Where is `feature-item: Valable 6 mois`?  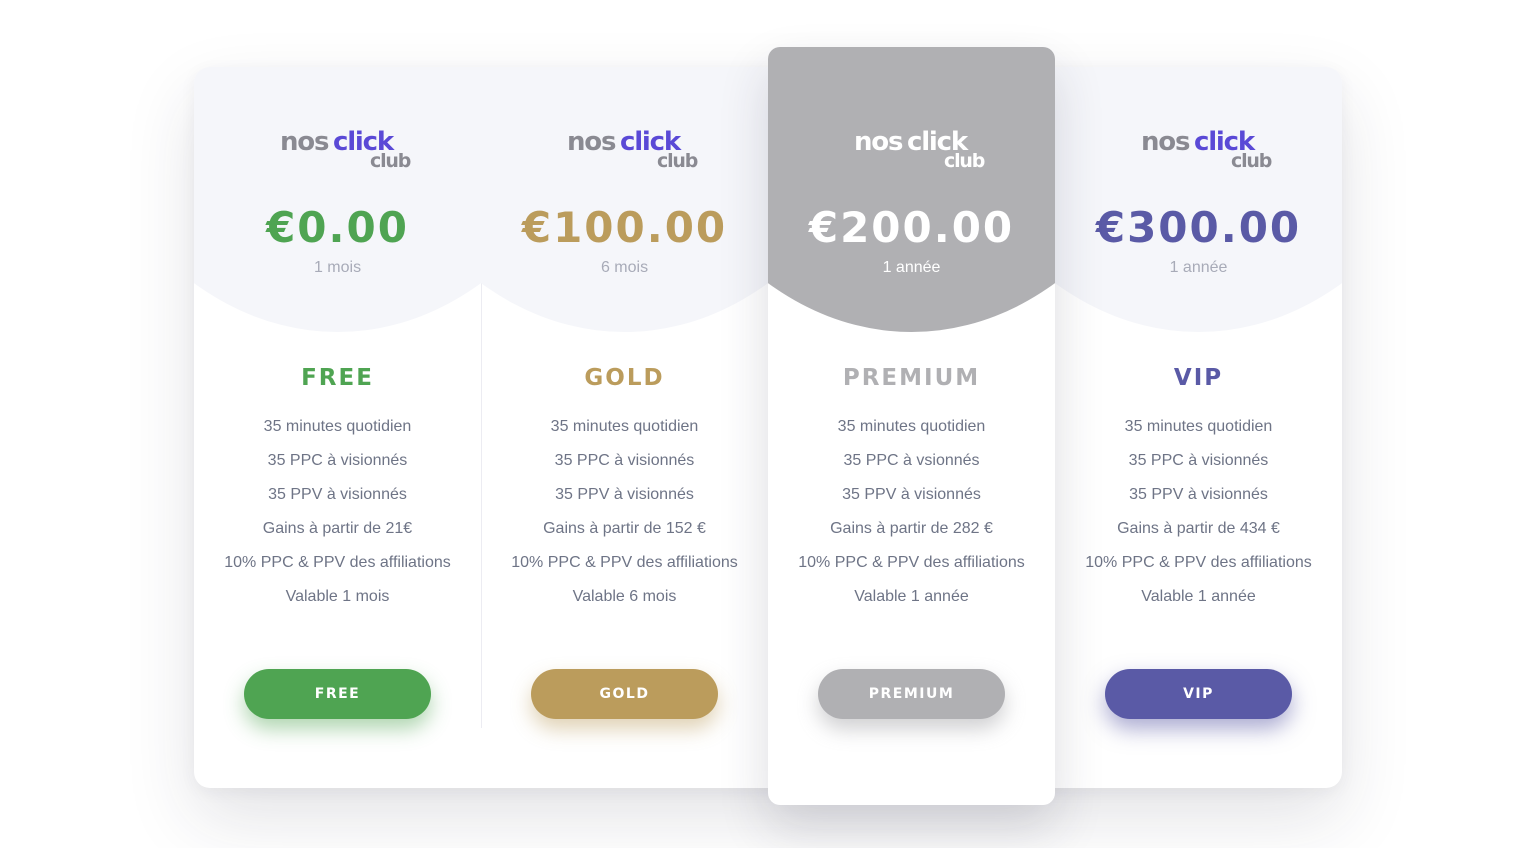
feature-item: Valable 6 mois is located at coordinates (624, 596).